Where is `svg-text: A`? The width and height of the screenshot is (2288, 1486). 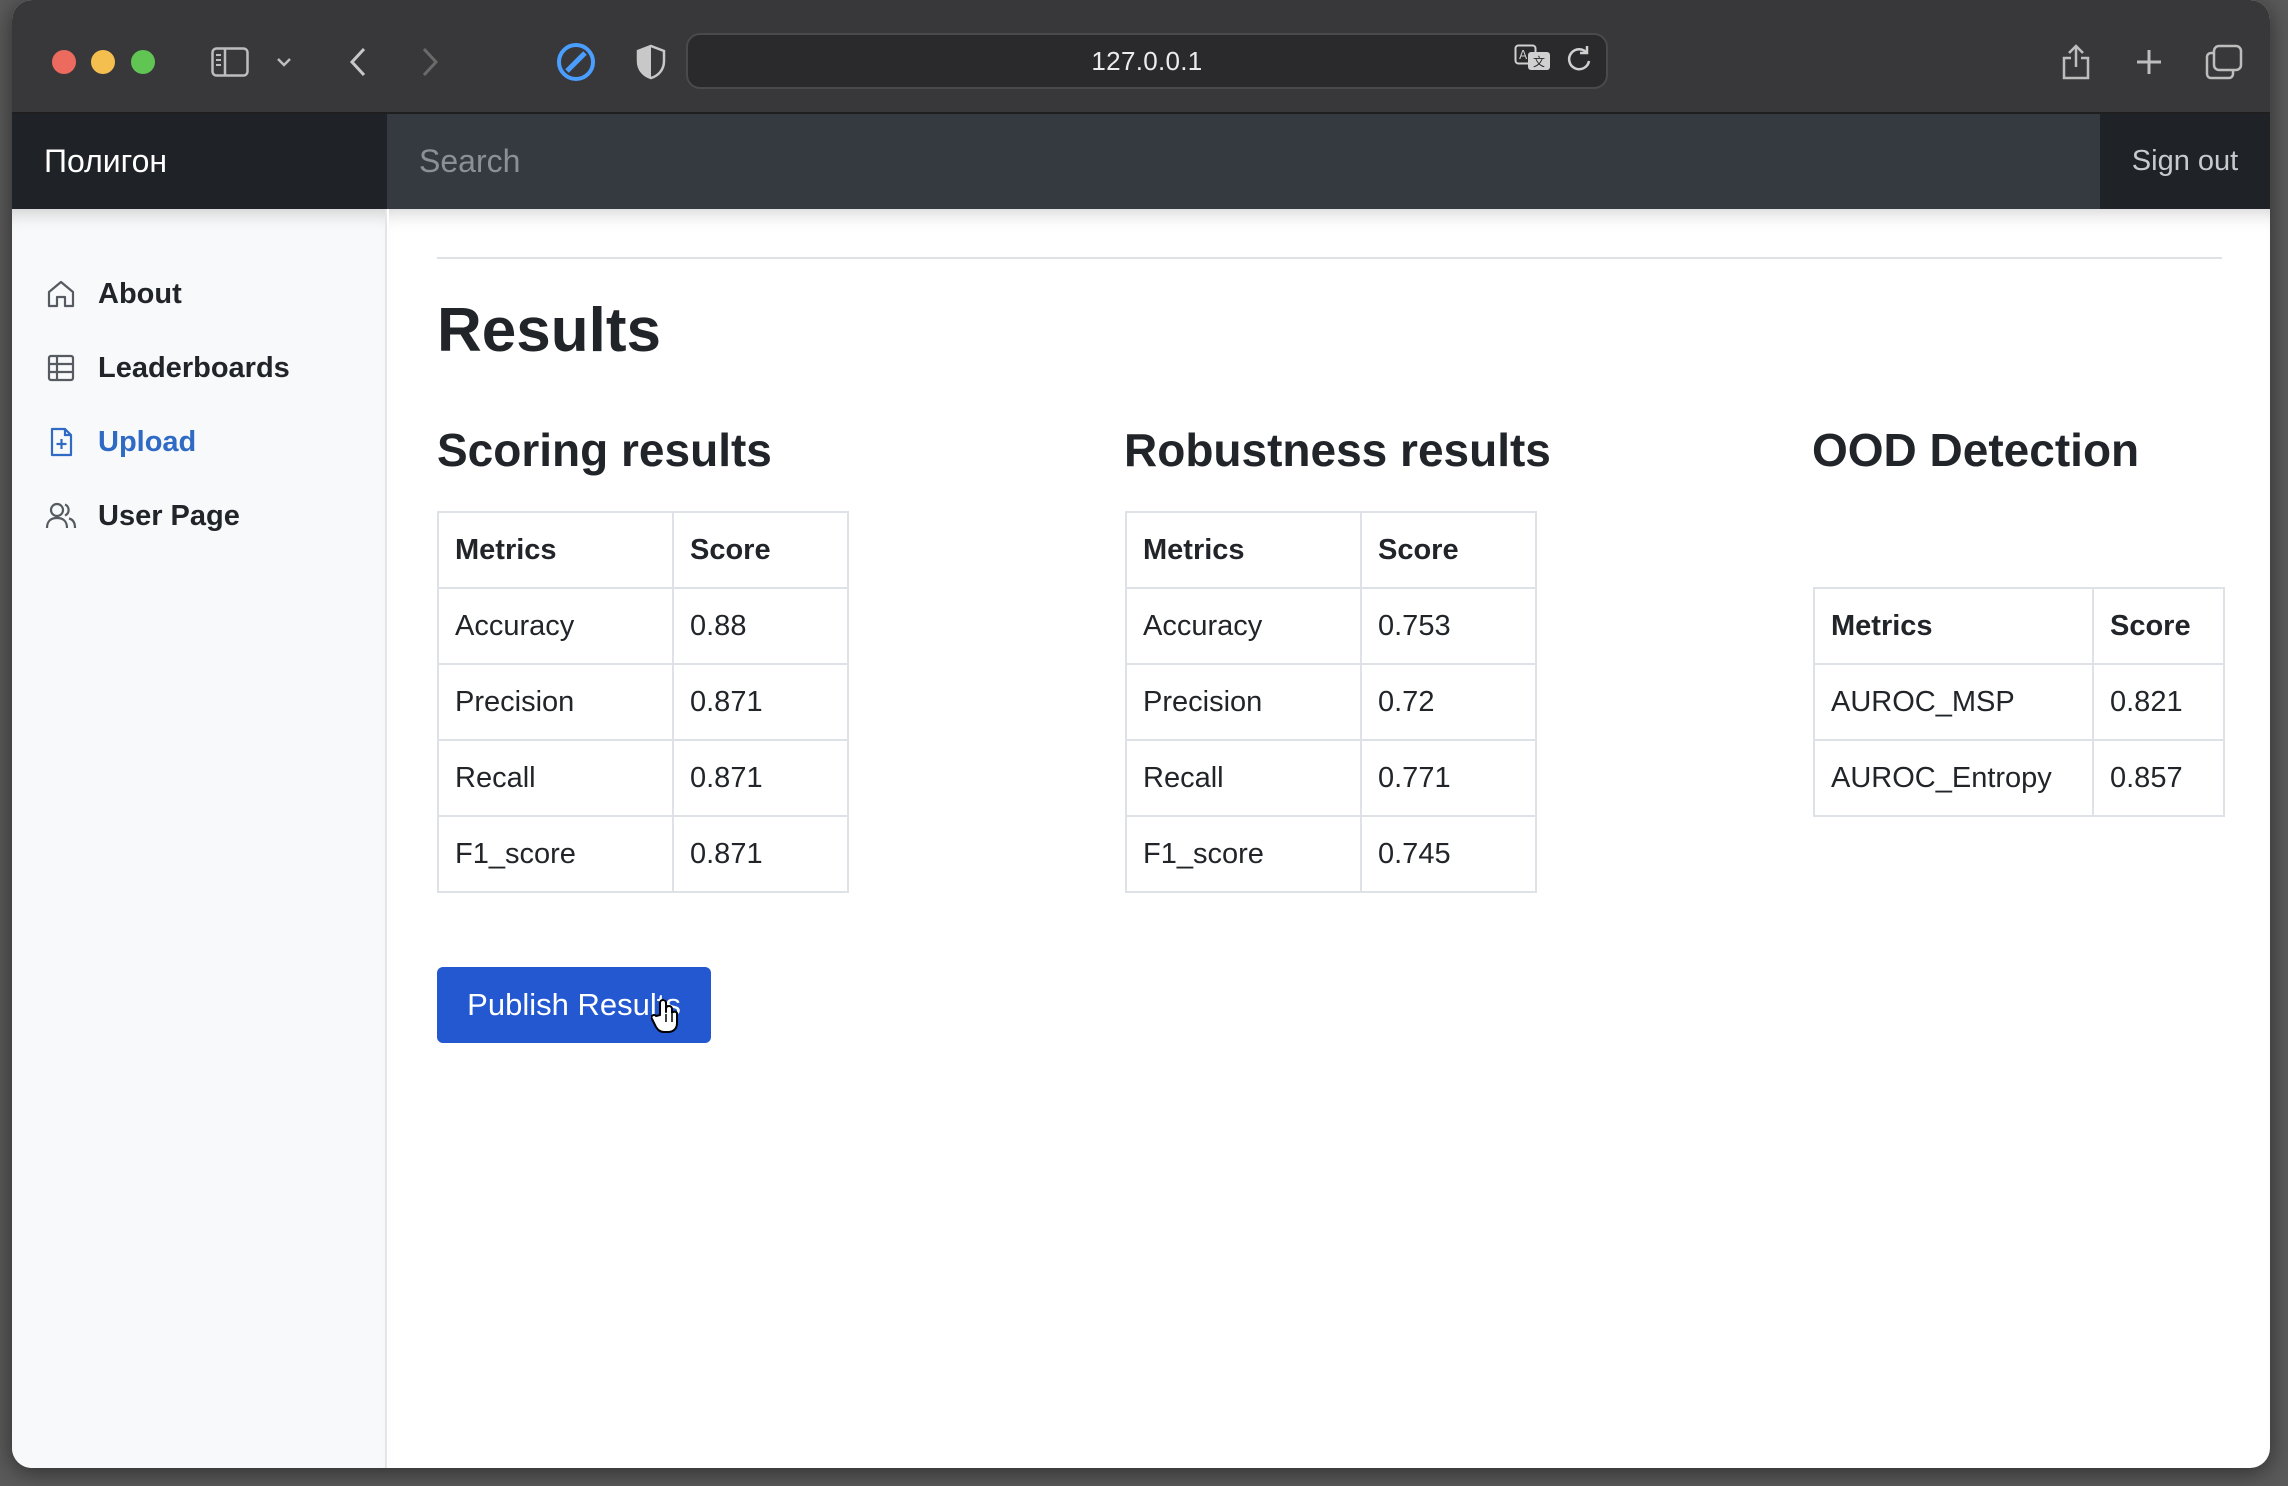 svg-text: A is located at coordinates (1523, 55).